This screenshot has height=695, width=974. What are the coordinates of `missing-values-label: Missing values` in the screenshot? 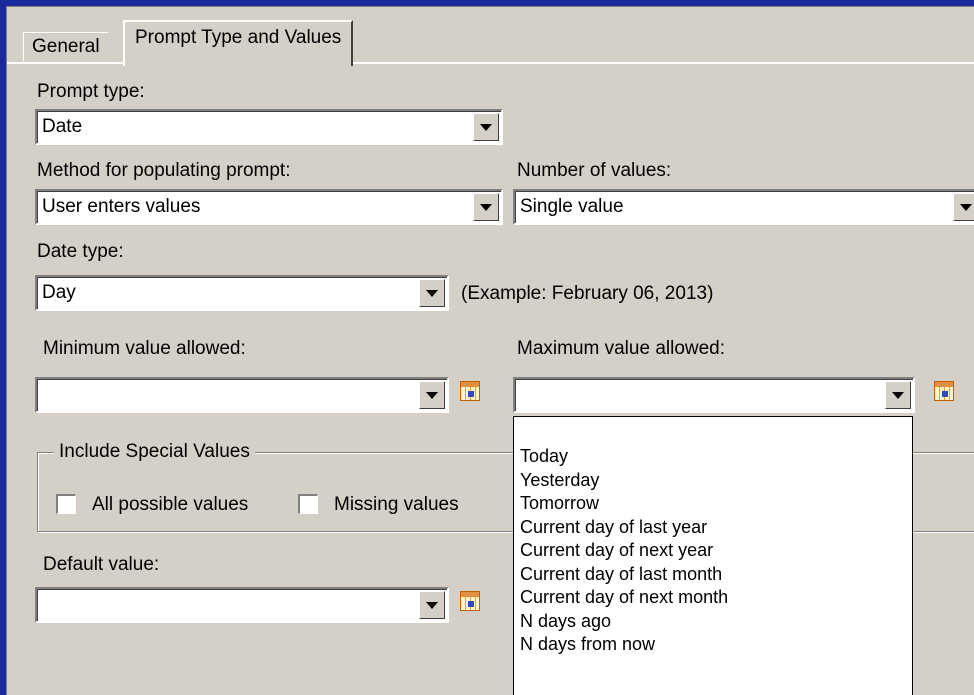 It's located at (396, 504).